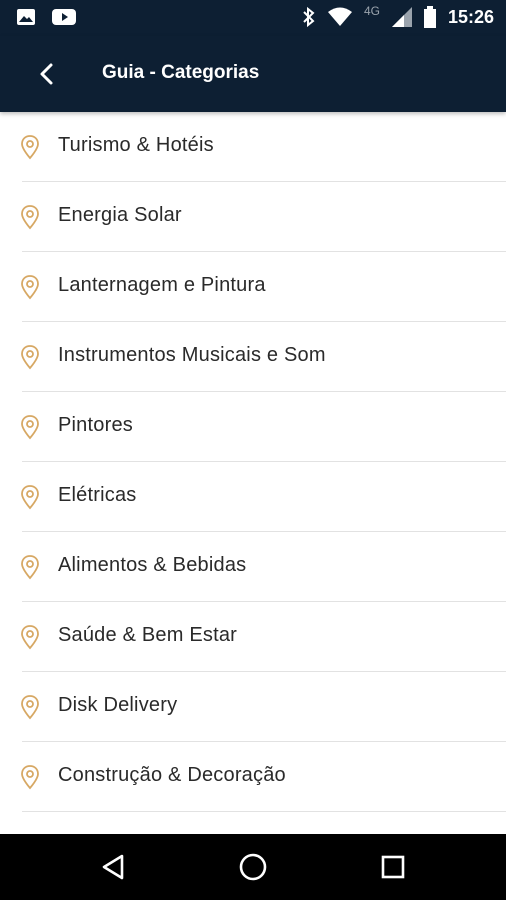  What do you see at coordinates (192, 355) in the screenshot?
I see `category-label: Instrumentos Musicais e Som` at bounding box center [192, 355].